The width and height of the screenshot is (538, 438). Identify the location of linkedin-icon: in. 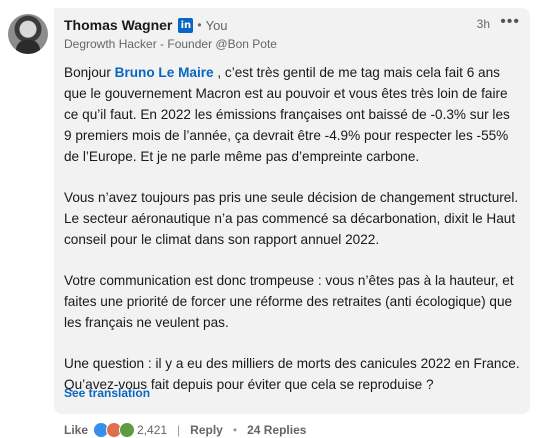
(186, 25).